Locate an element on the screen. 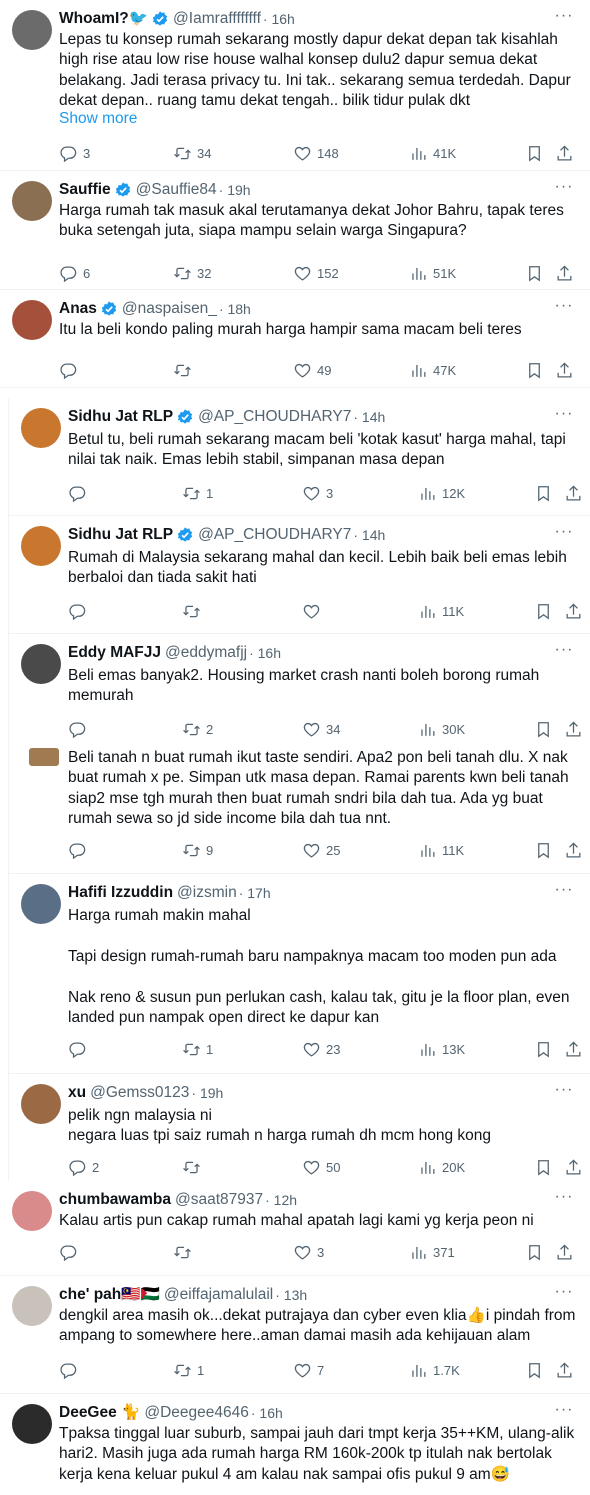  views-button: 30K is located at coordinates (441, 729).